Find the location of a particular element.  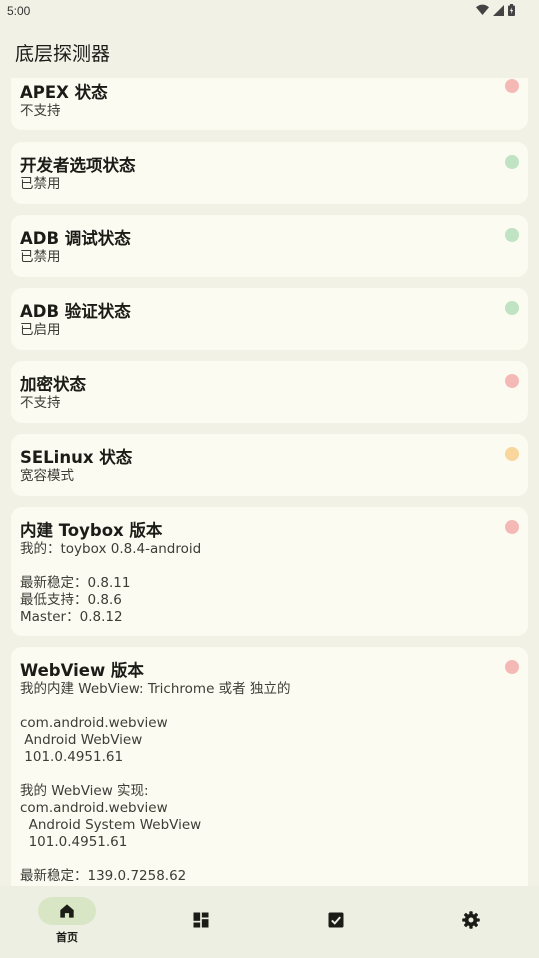

wifi-icon is located at coordinates (482, 9).